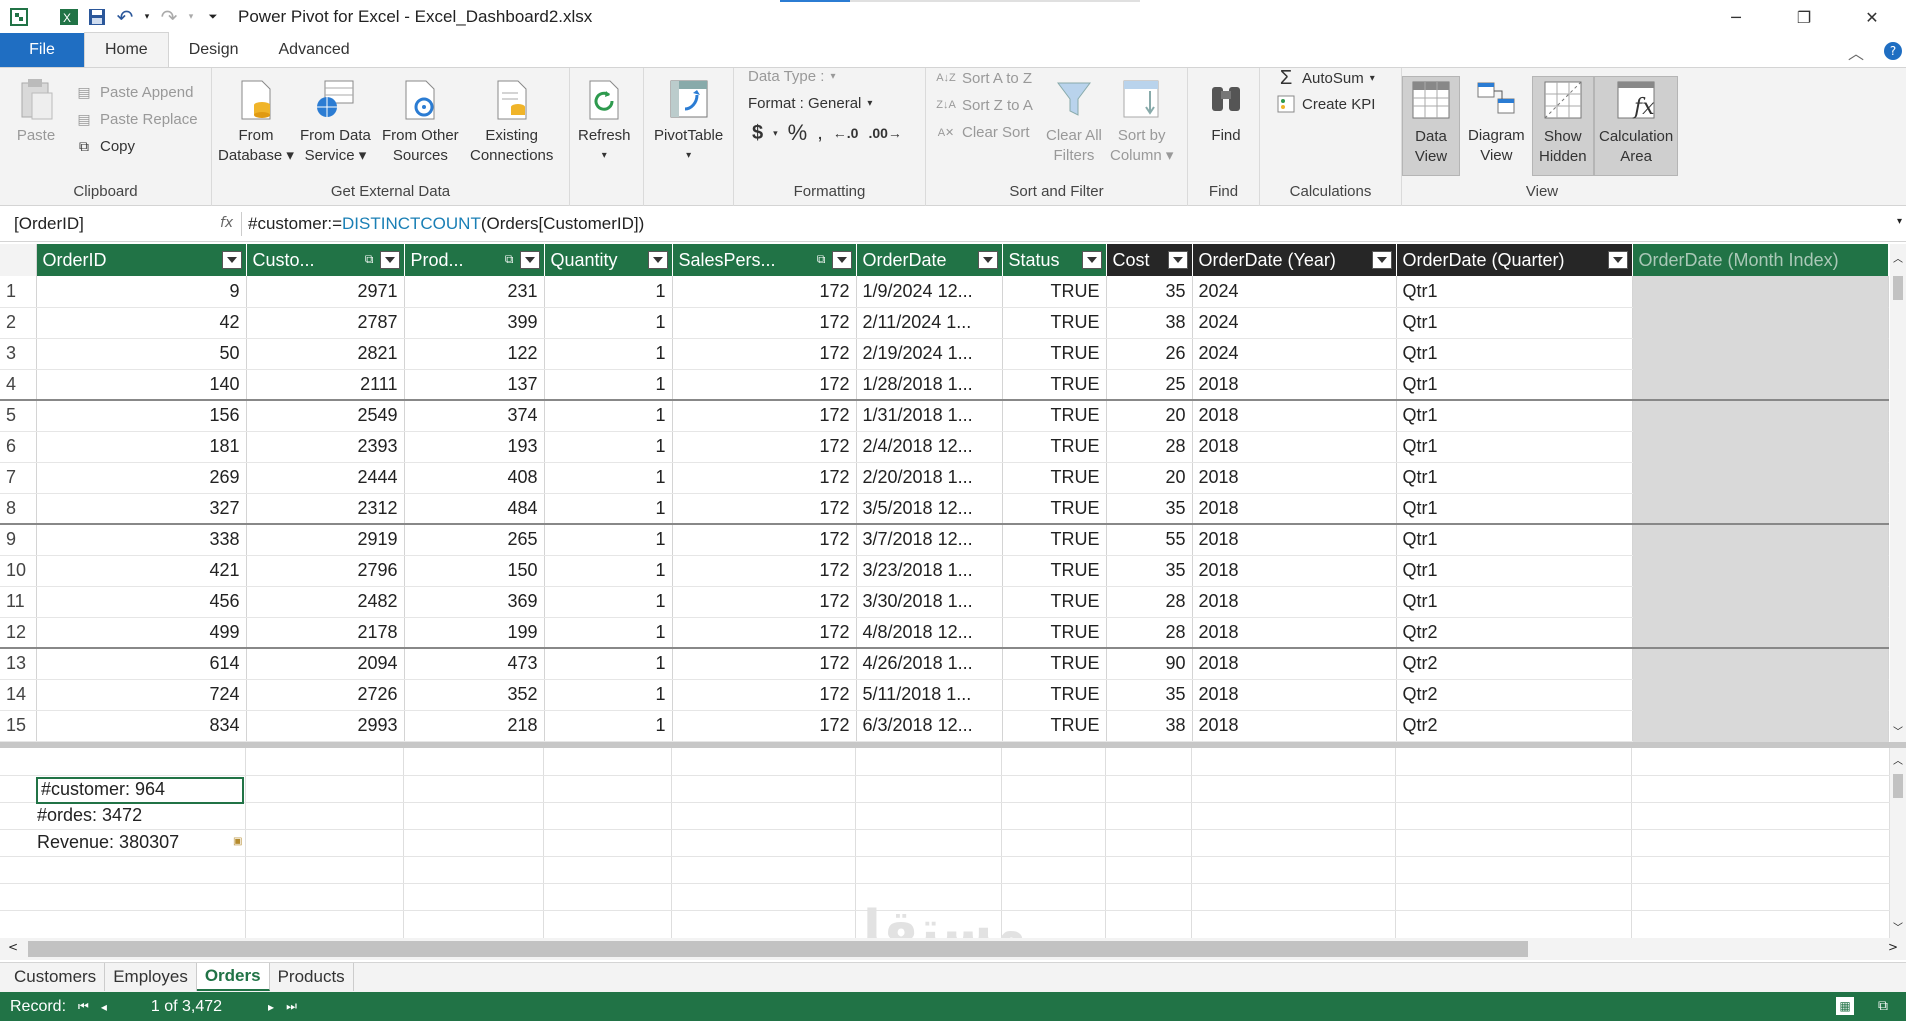  What do you see at coordinates (1872, 17) in the screenshot?
I see `close-icon: ✕` at bounding box center [1872, 17].